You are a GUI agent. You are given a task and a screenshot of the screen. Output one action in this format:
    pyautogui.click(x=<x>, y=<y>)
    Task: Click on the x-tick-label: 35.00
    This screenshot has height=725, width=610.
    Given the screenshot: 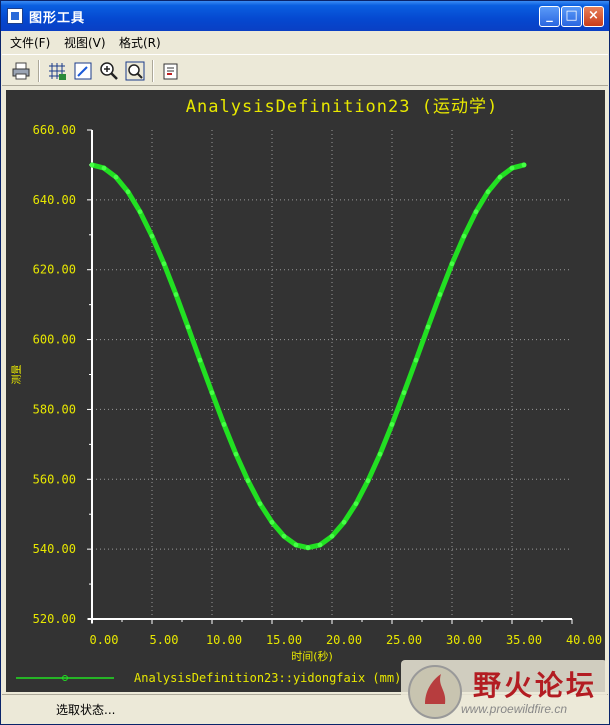 What is the action you would take?
    pyautogui.click(x=524, y=640)
    